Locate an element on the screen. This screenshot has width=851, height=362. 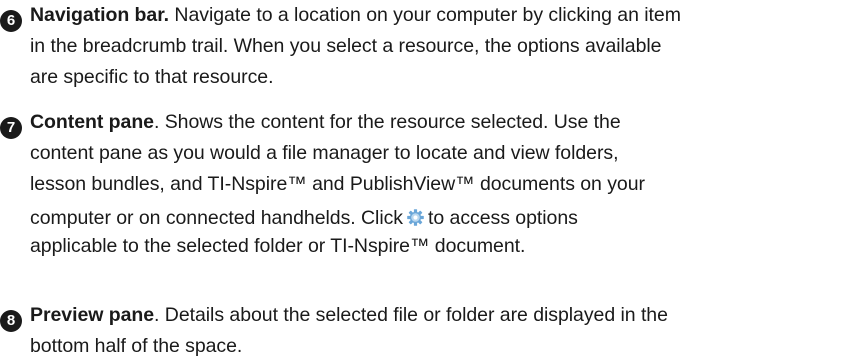
item-number-badge: 8 is located at coordinates (11, 321).